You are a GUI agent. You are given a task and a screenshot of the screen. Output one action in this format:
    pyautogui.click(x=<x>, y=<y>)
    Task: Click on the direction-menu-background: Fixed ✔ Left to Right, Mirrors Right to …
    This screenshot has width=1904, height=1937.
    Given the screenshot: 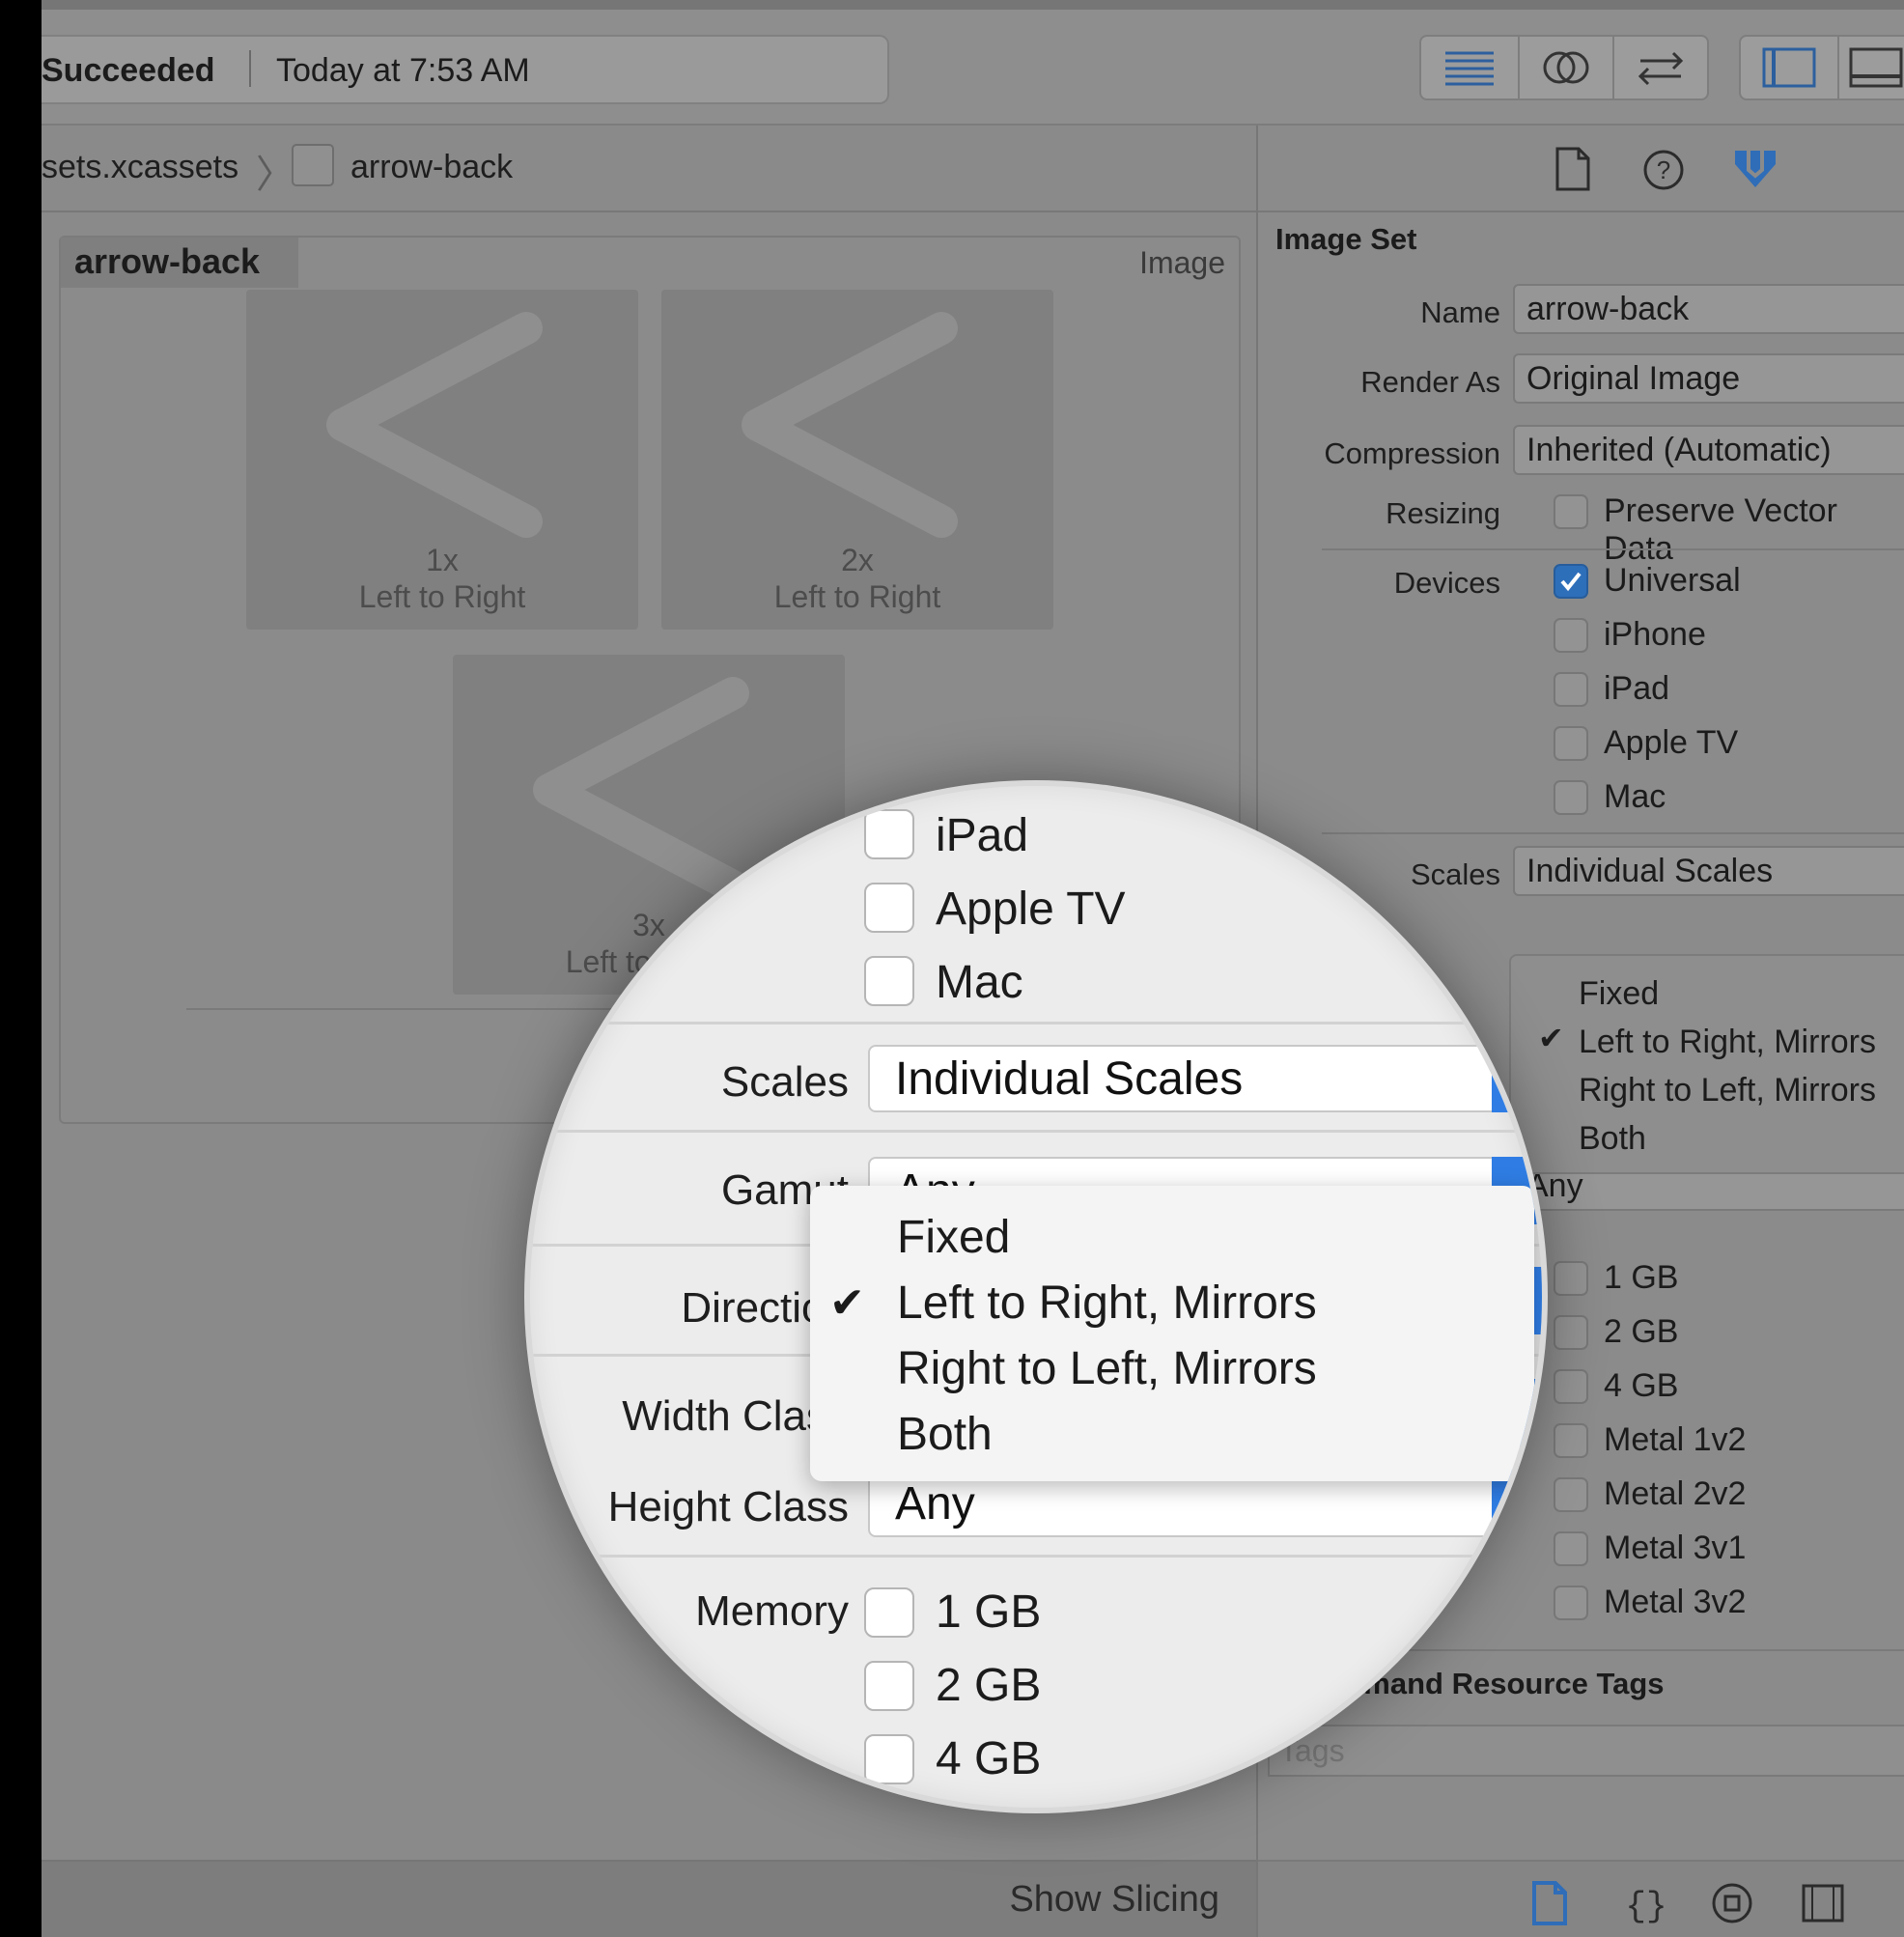 What is the action you would take?
    pyautogui.click(x=1707, y=1064)
    